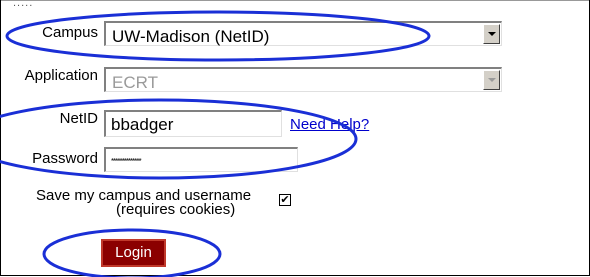  What do you see at coordinates (142, 124) in the screenshot?
I see `netid-value: bbadger` at bounding box center [142, 124].